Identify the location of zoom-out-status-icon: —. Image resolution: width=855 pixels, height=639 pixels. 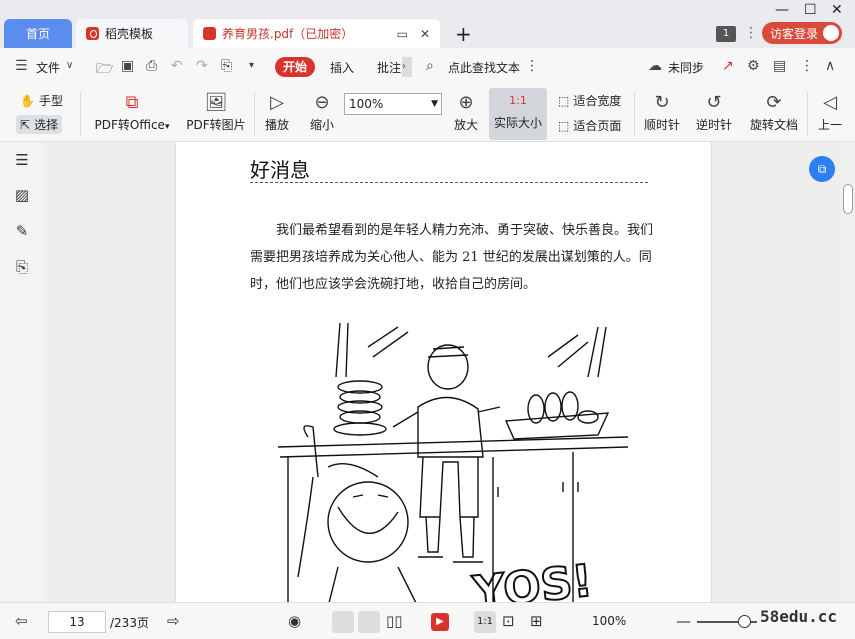
(683, 621).